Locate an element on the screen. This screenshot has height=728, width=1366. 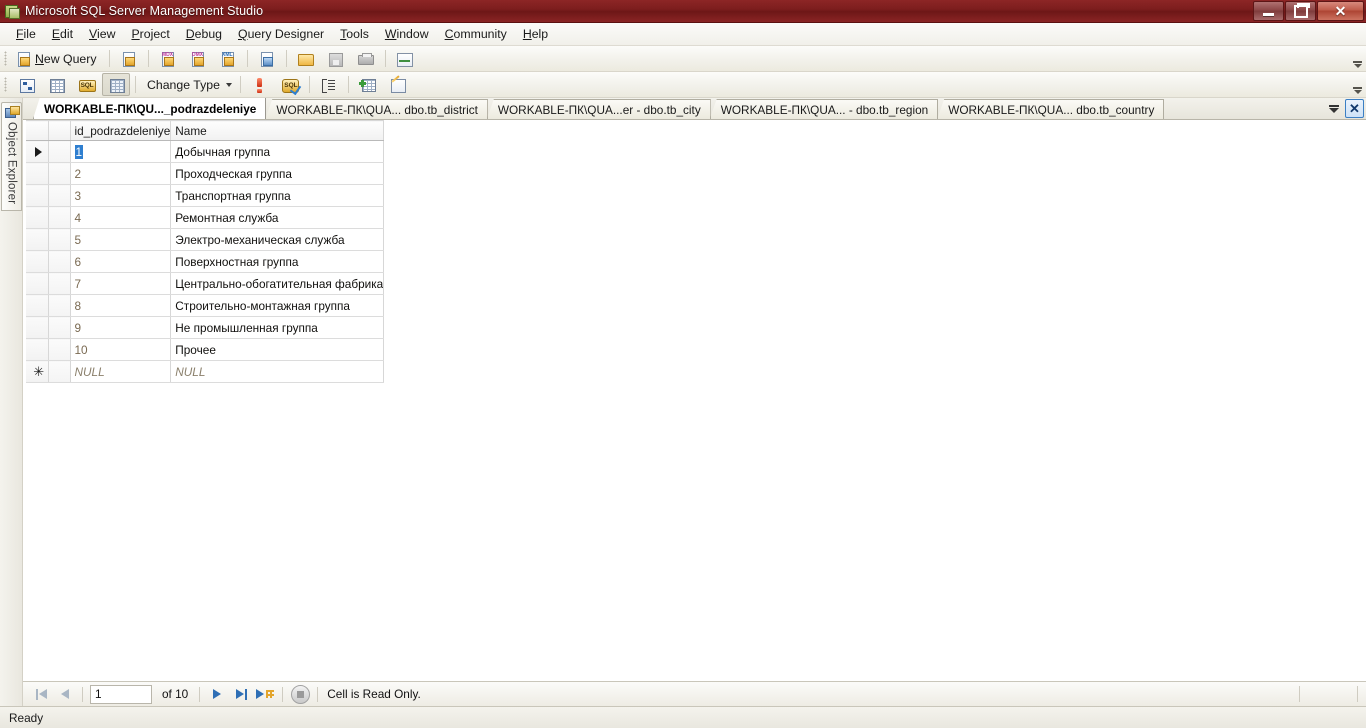
cell-id: 7 is located at coordinates (121, 283).